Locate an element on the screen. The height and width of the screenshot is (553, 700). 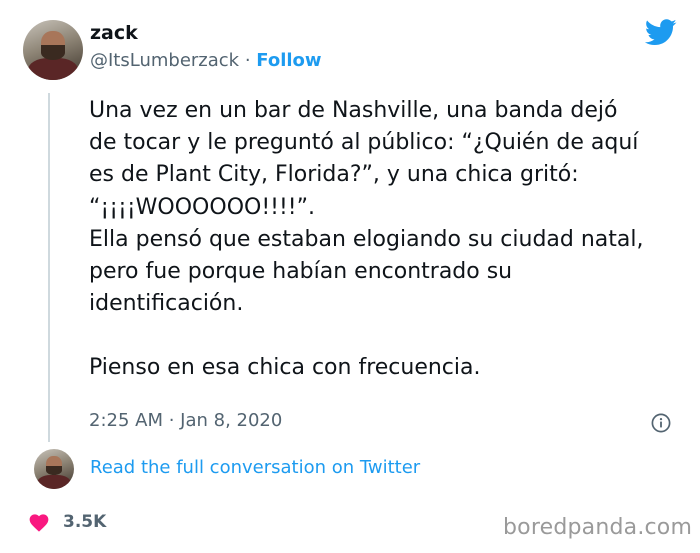
tweet-line: identificación. is located at coordinates (166, 304).